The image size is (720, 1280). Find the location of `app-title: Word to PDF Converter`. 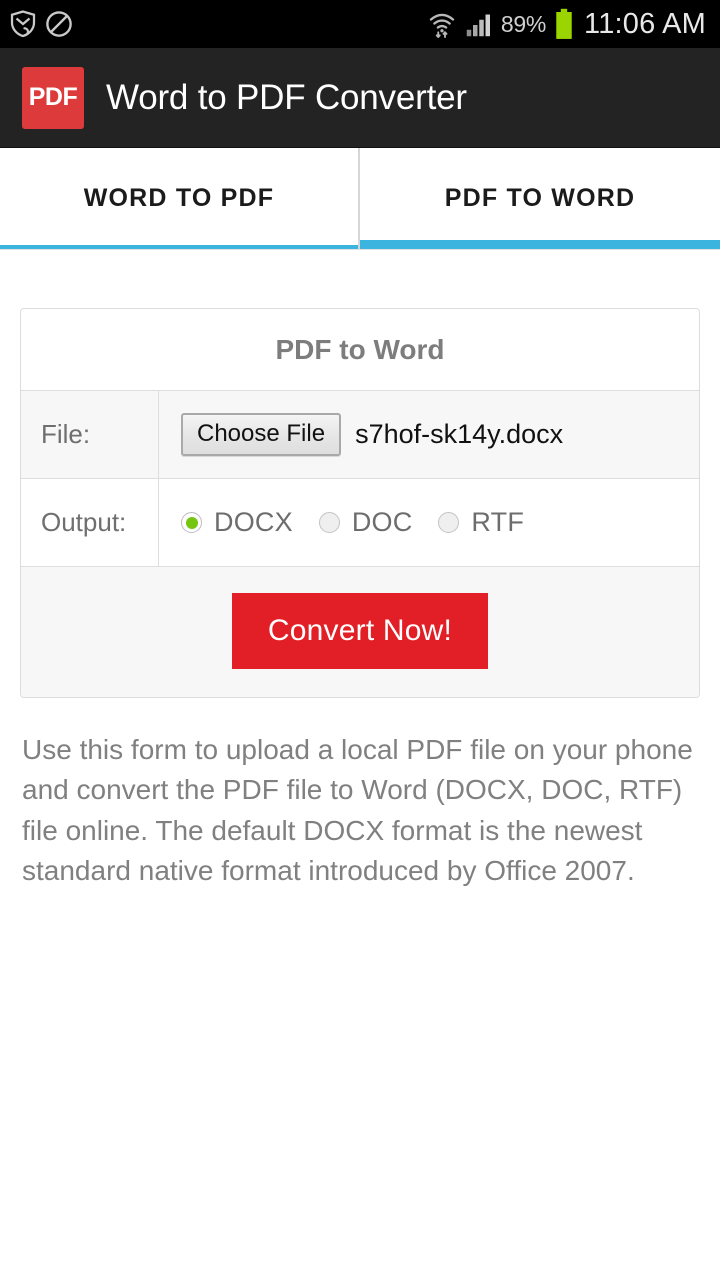

app-title: Word to PDF Converter is located at coordinates (286, 97).